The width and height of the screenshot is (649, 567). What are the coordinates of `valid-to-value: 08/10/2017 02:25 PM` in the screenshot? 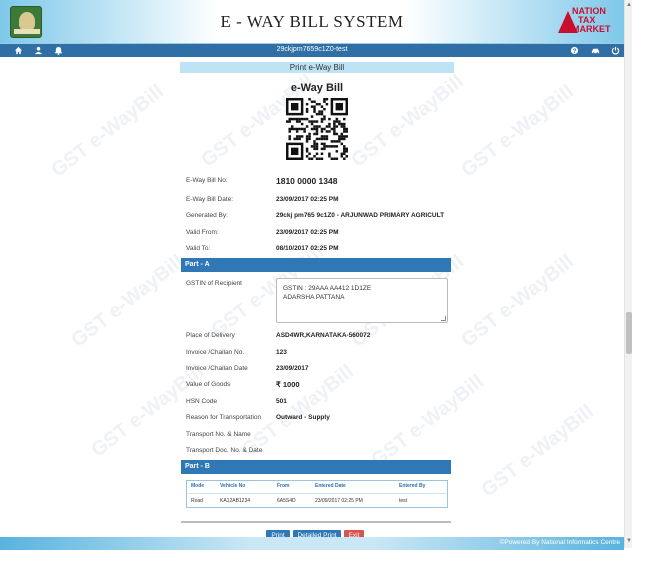 It's located at (307, 248).